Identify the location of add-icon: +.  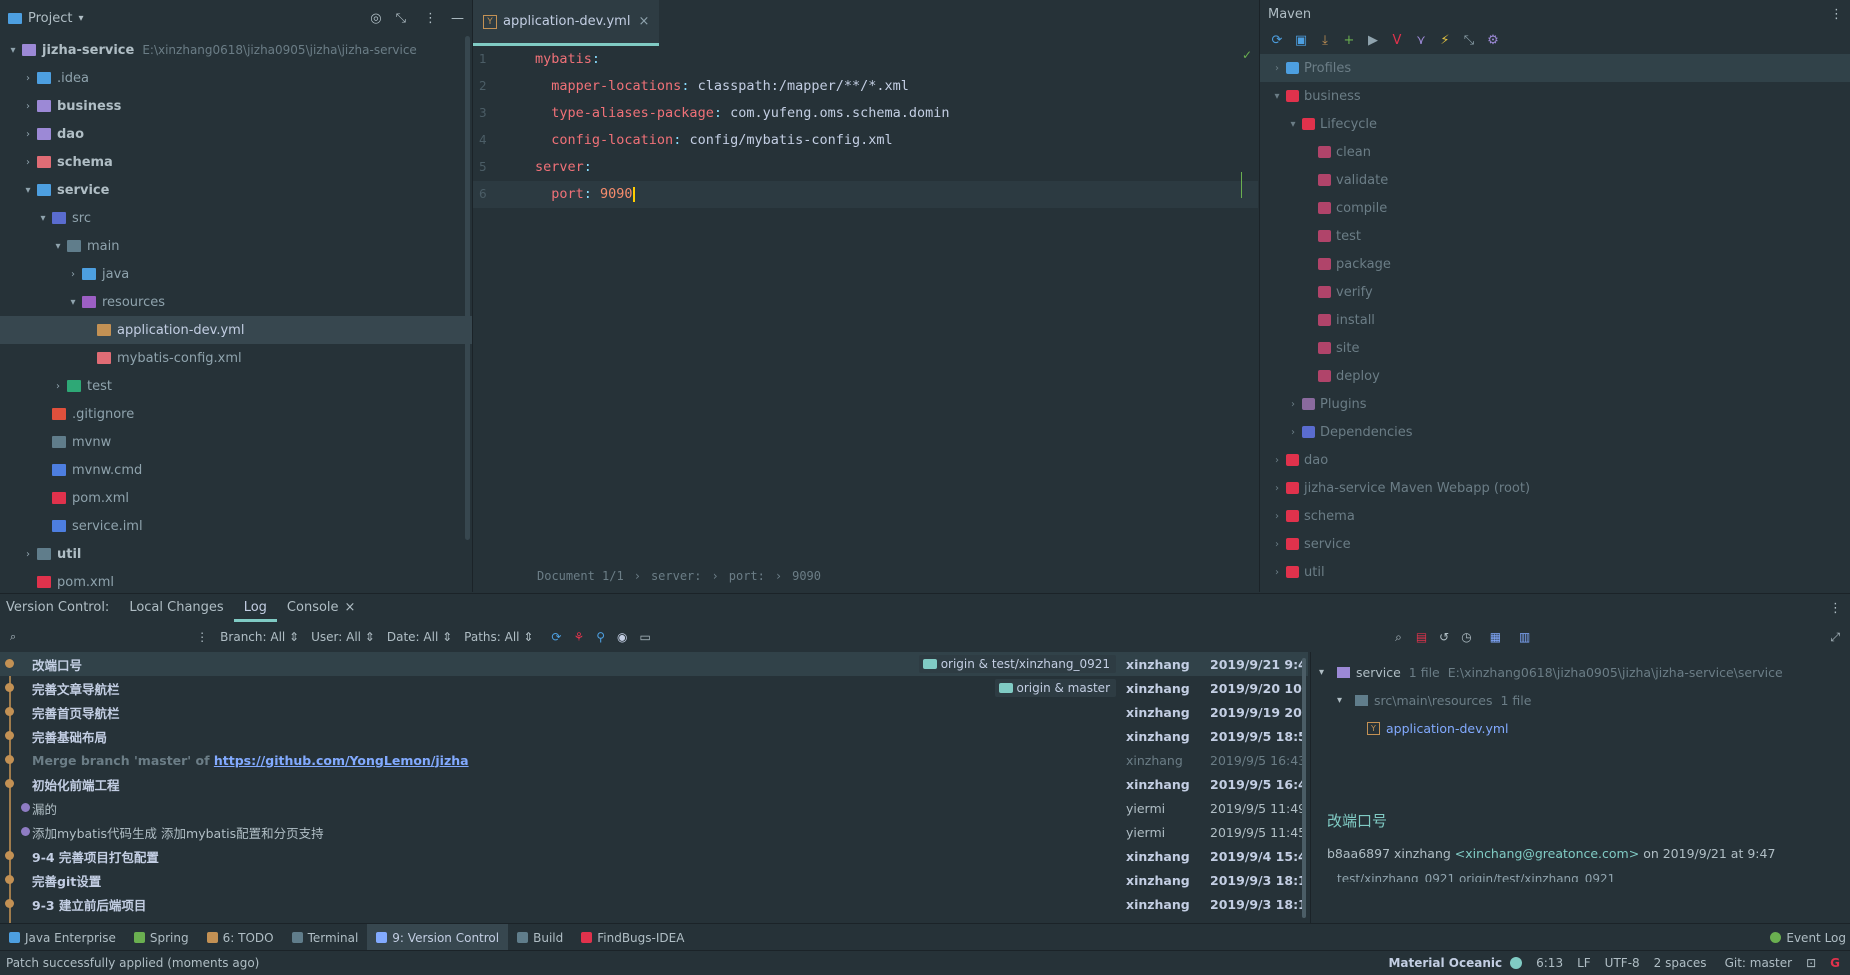
(1349, 41).